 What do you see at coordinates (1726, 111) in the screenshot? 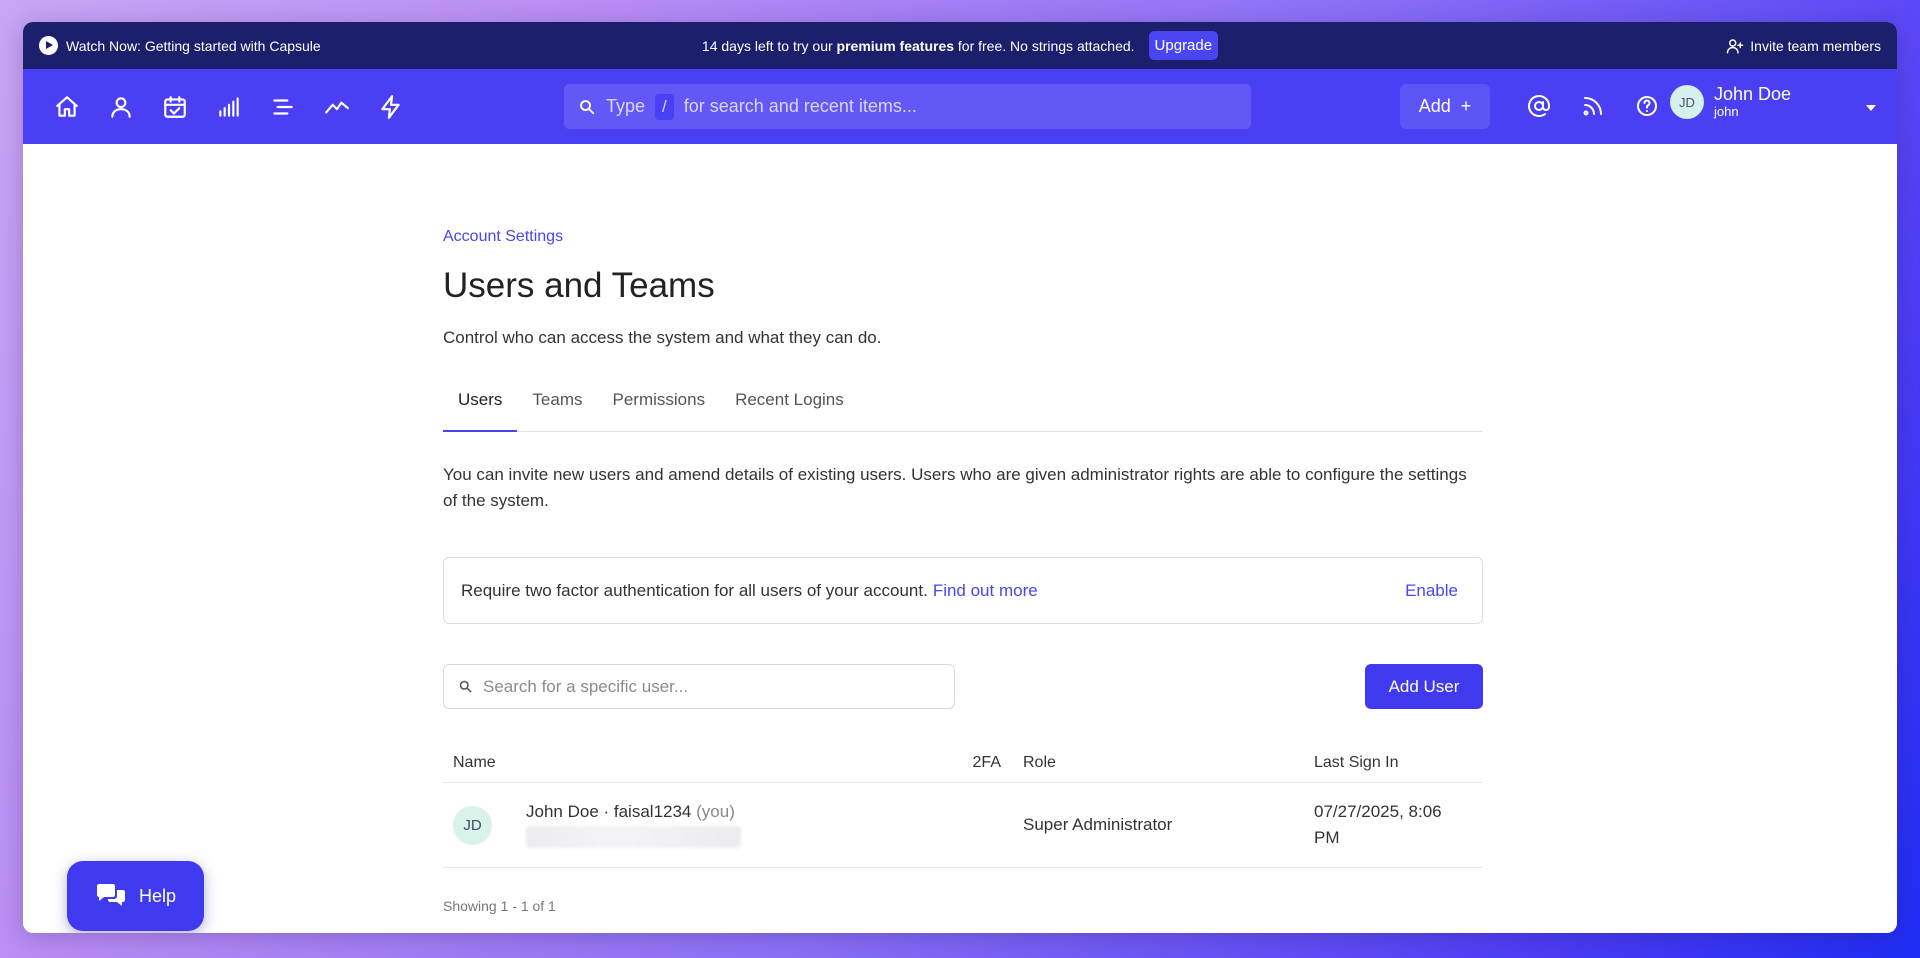
I see `user-handle: john` at bounding box center [1726, 111].